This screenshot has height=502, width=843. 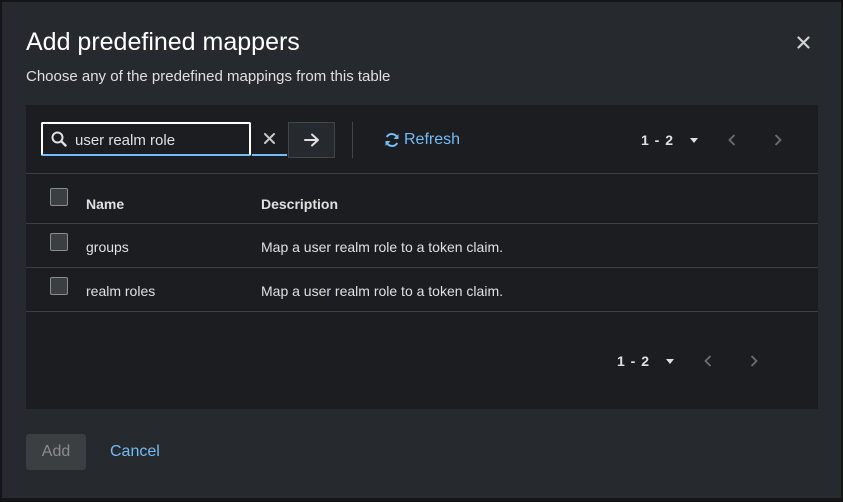 I want to click on search-submit-button, so click(x=311, y=140).